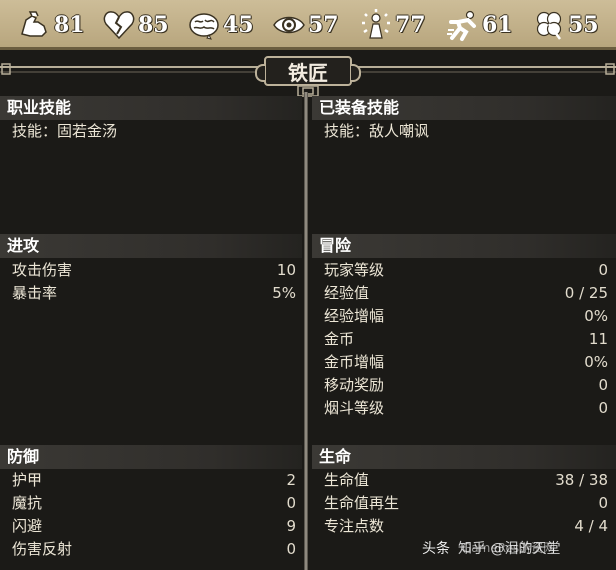  Describe the element at coordinates (69, 25) in the screenshot. I see `stat-value: 81` at that location.